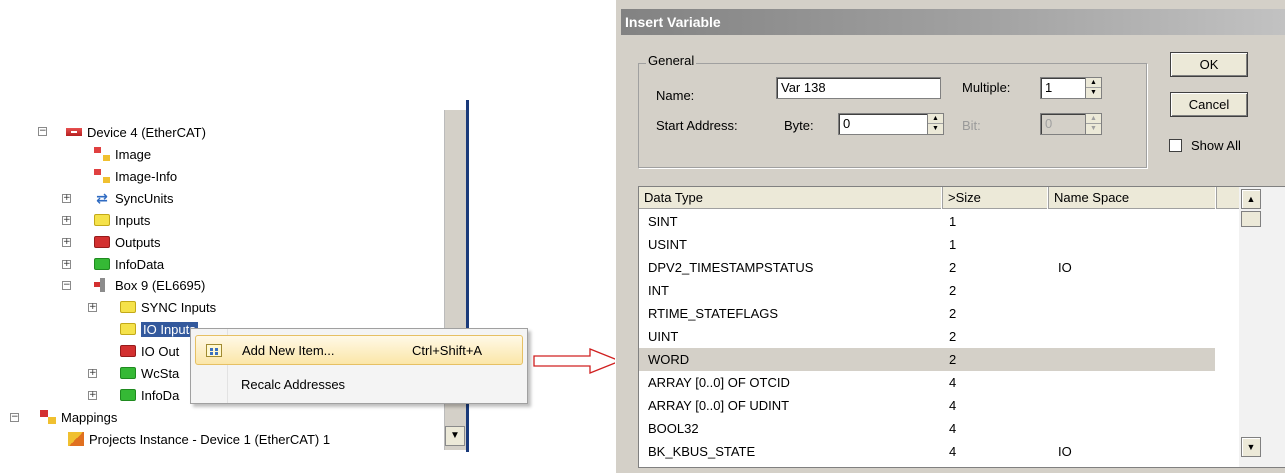  I want to click on tree-label: WcSta, so click(160, 373).